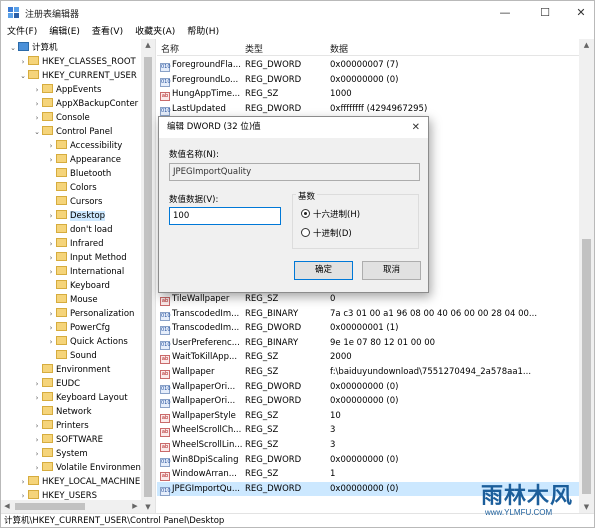  I want to click on value-row: ab TileWallpaper REG_SZ 0, so click(368, 299).